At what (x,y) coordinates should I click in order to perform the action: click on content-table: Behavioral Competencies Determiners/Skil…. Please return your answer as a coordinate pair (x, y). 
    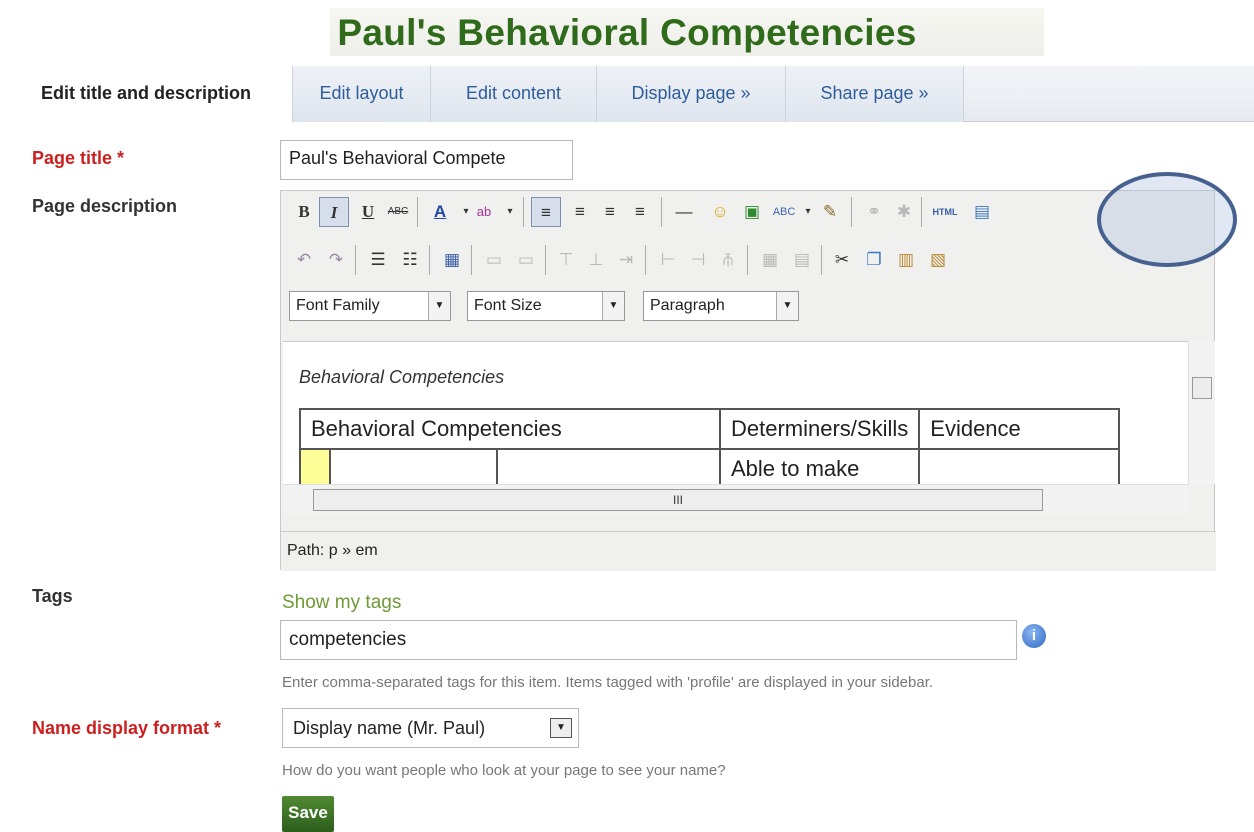
    Looking at the image, I should click on (709, 446).